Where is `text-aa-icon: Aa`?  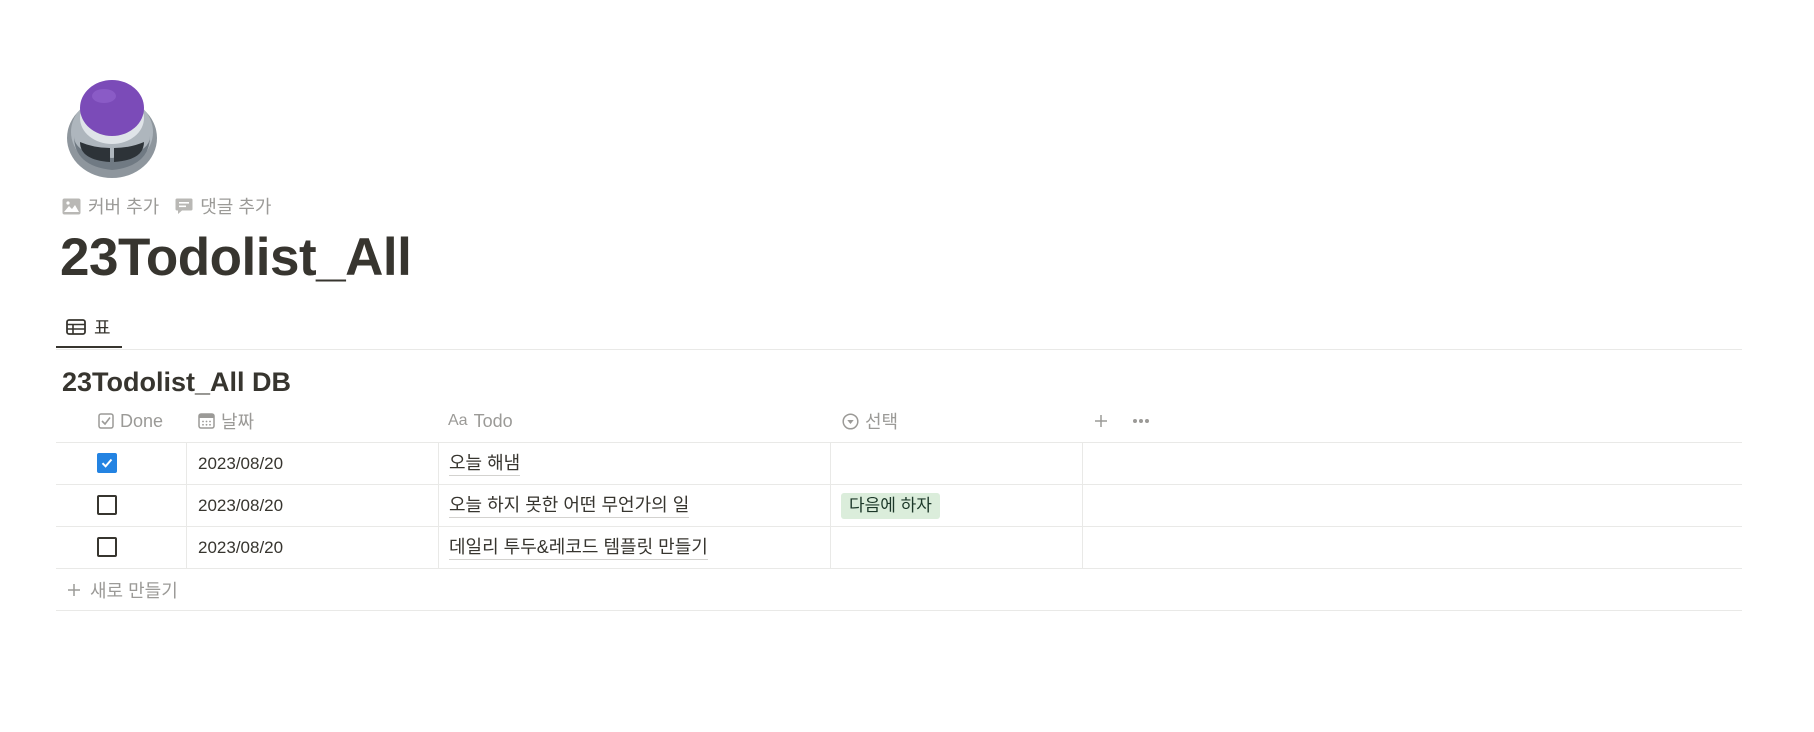
text-aa-icon: Aa is located at coordinates (458, 420).